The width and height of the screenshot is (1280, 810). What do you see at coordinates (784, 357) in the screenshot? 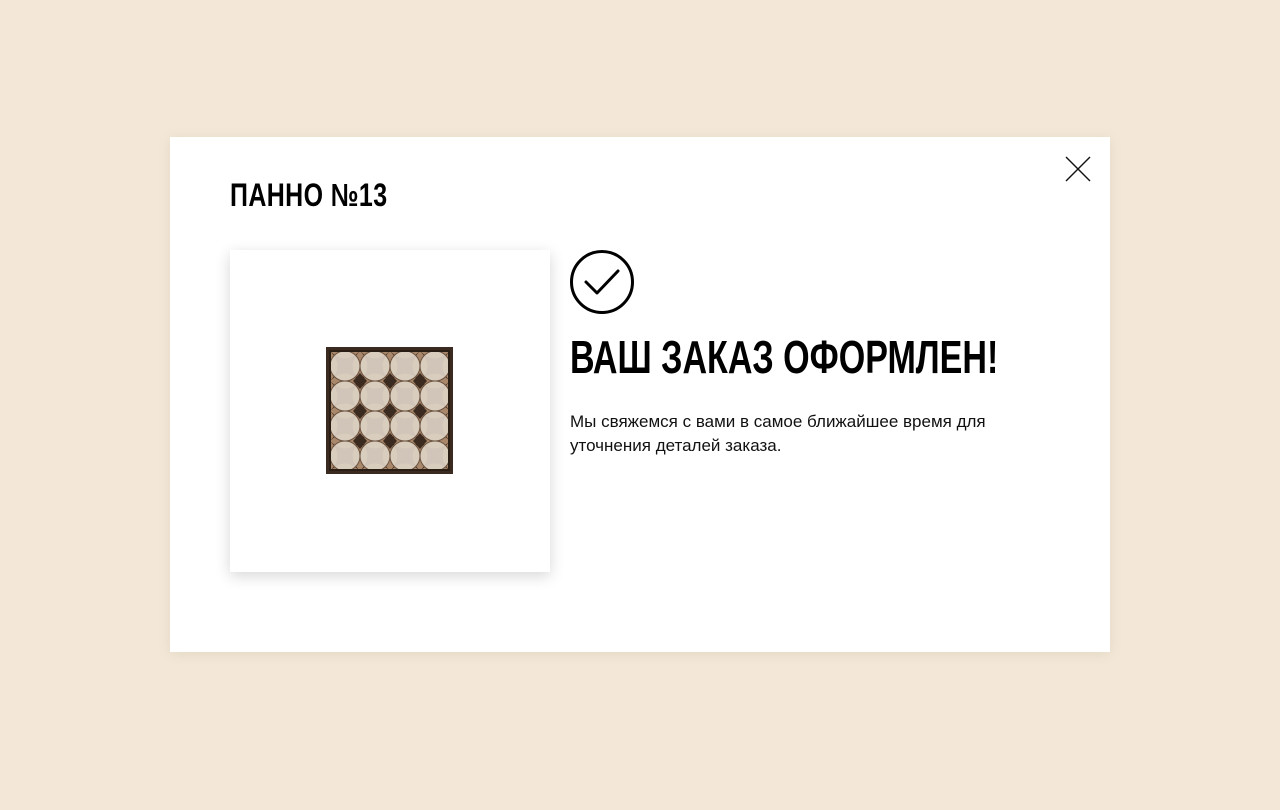
I see `success-heading: ВАШ ЗАКАЗ ОФОРМЛЕН!` at bounding box center [784, 357].